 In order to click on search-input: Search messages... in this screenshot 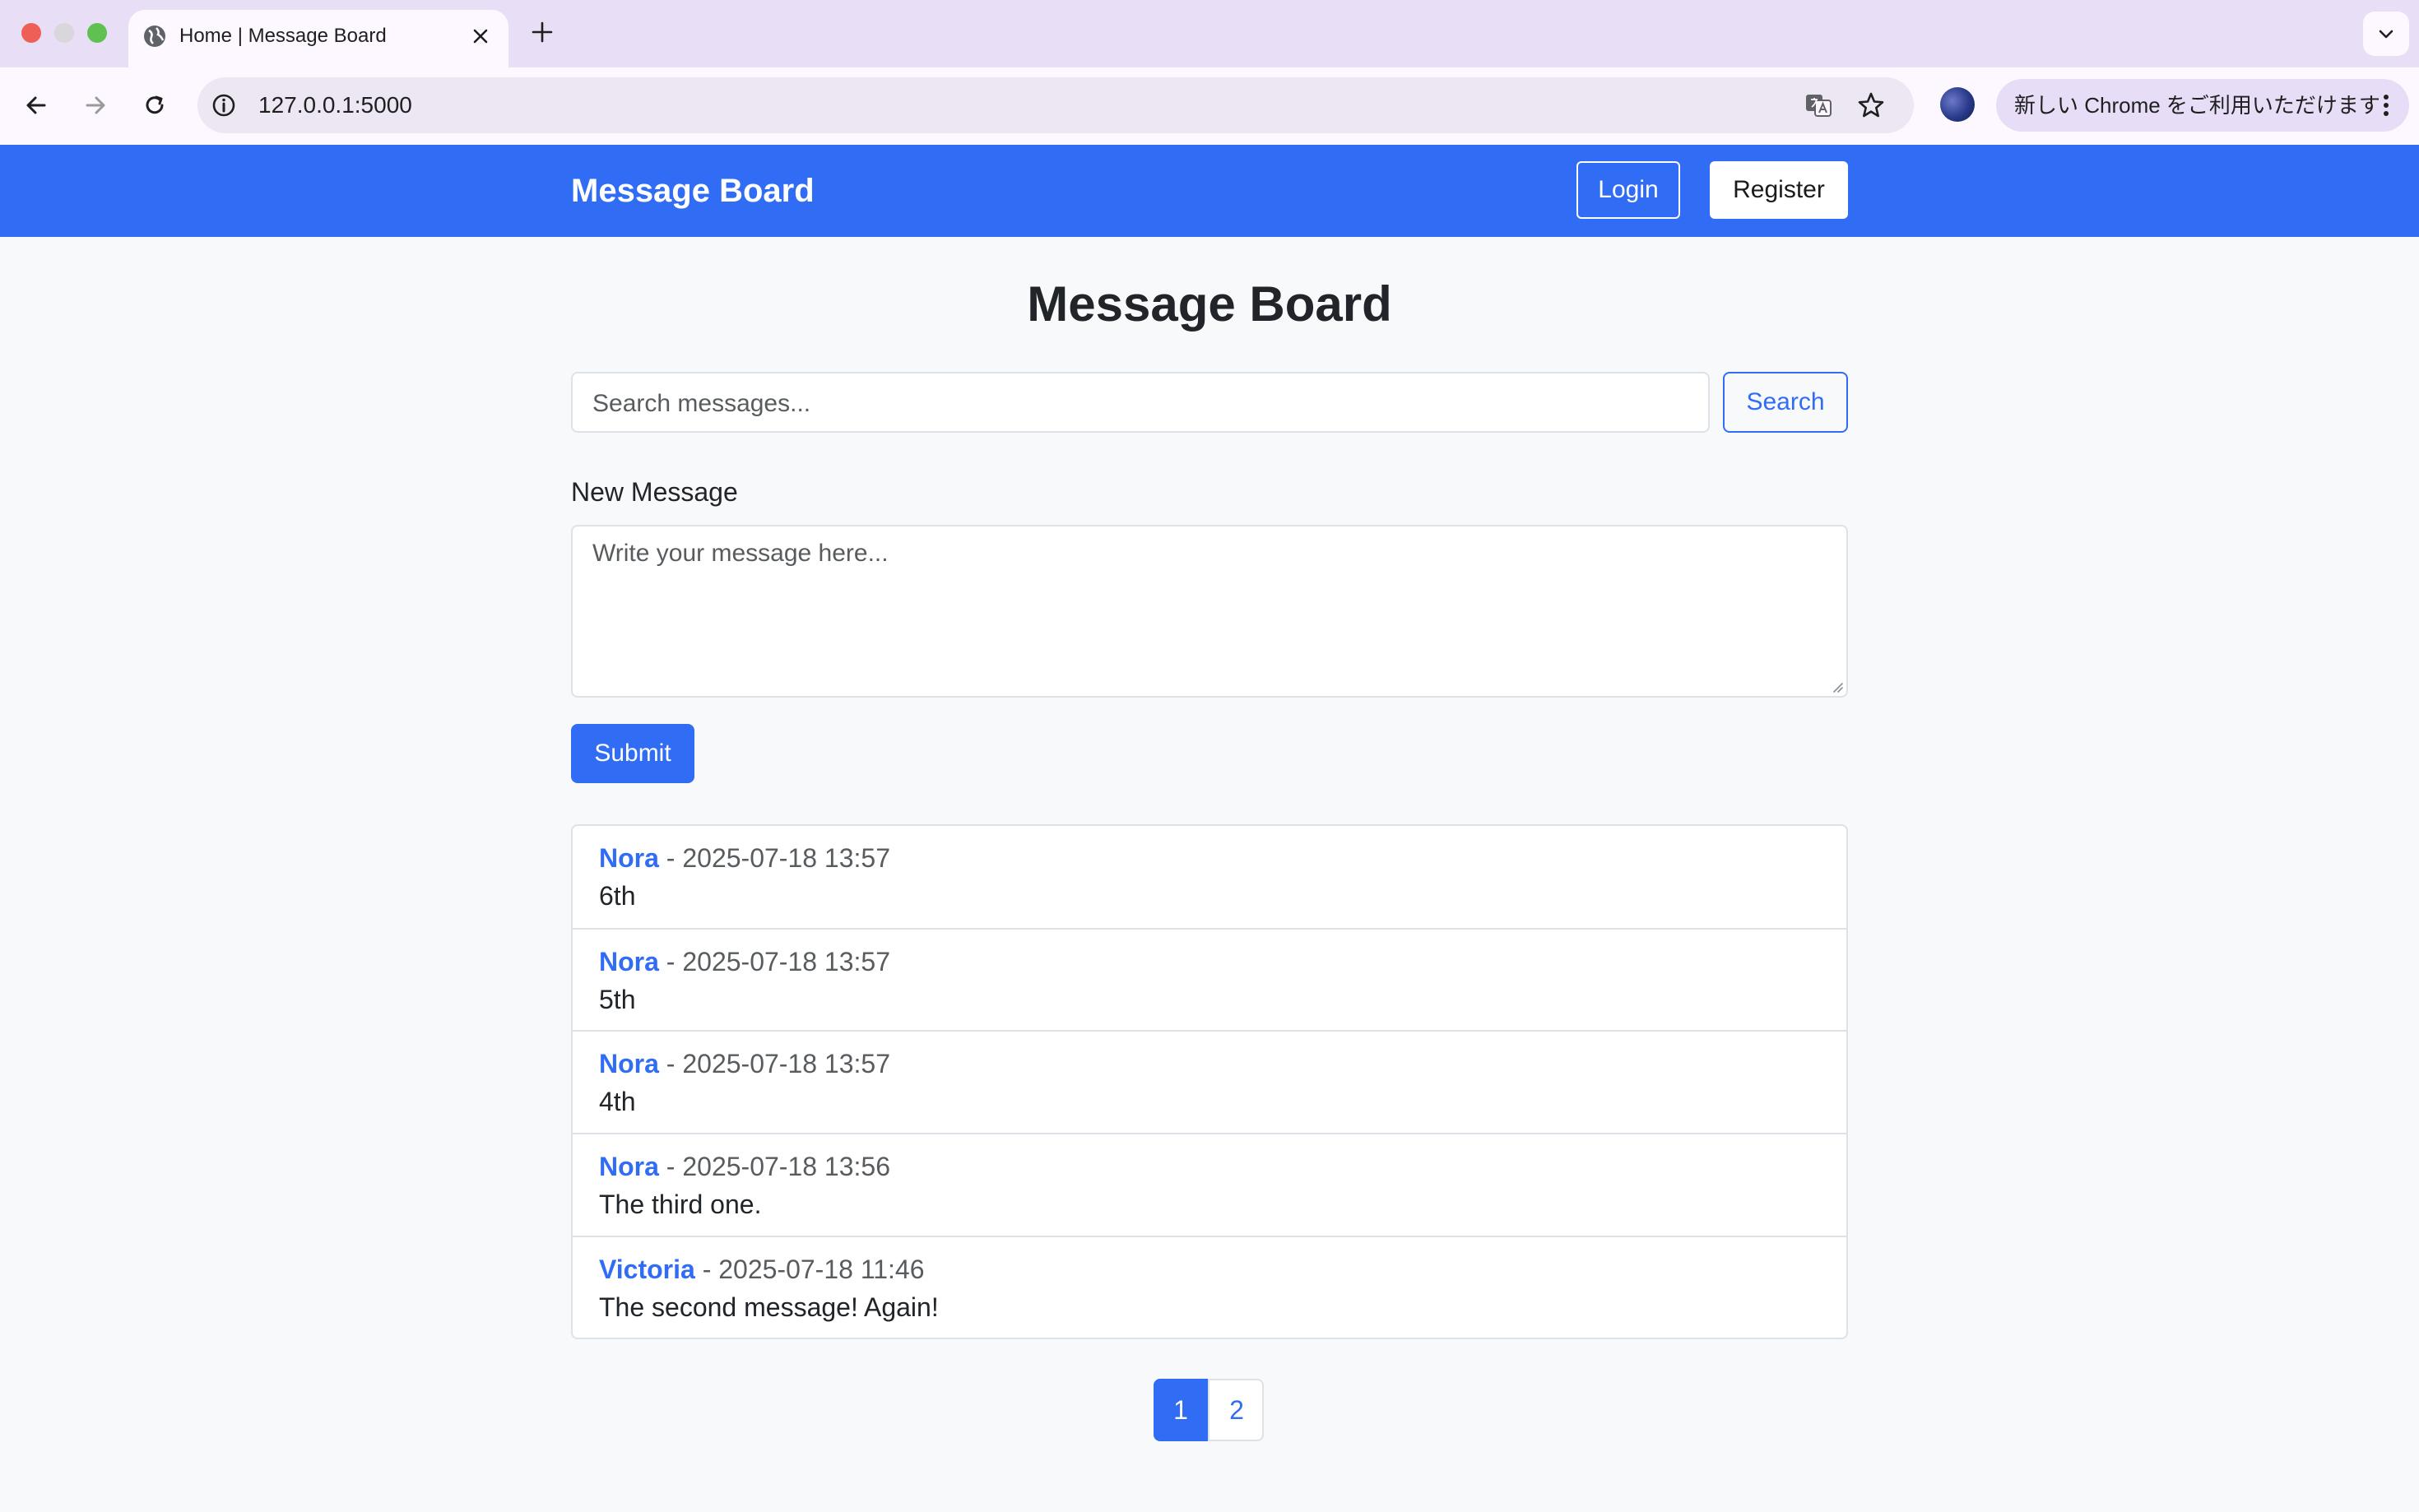, I will do `click(1140, 402)`.